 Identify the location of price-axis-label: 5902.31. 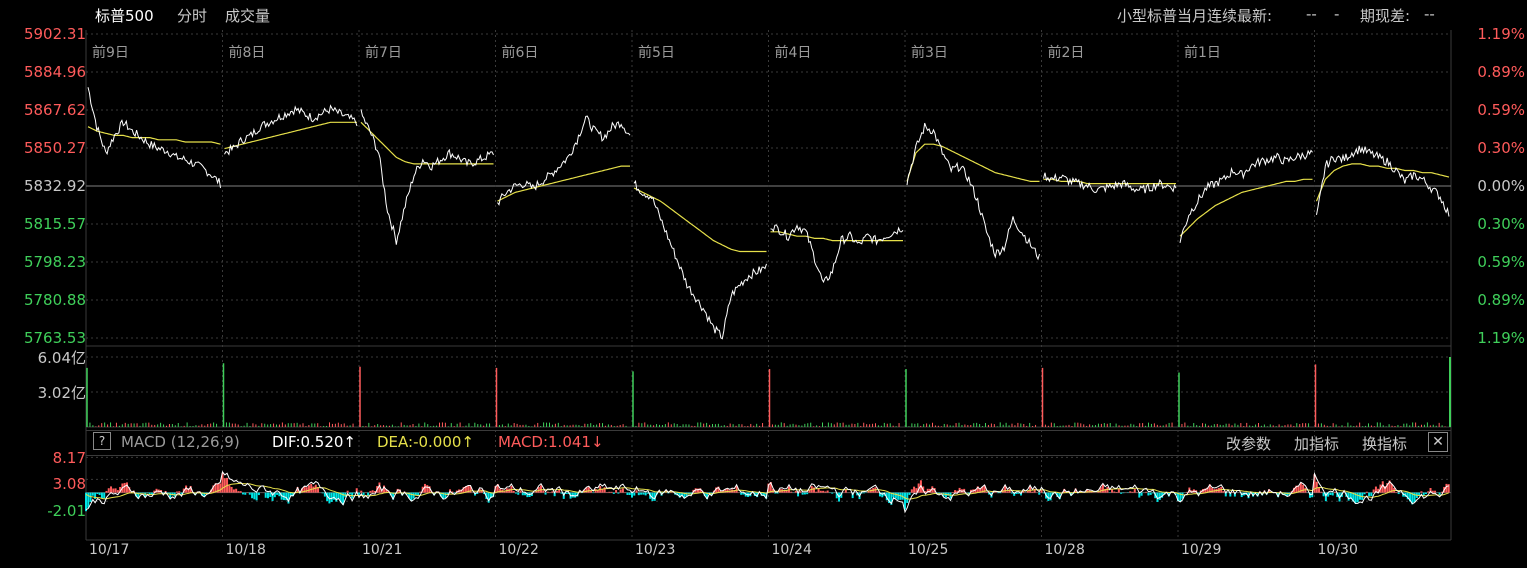
(54, 34).